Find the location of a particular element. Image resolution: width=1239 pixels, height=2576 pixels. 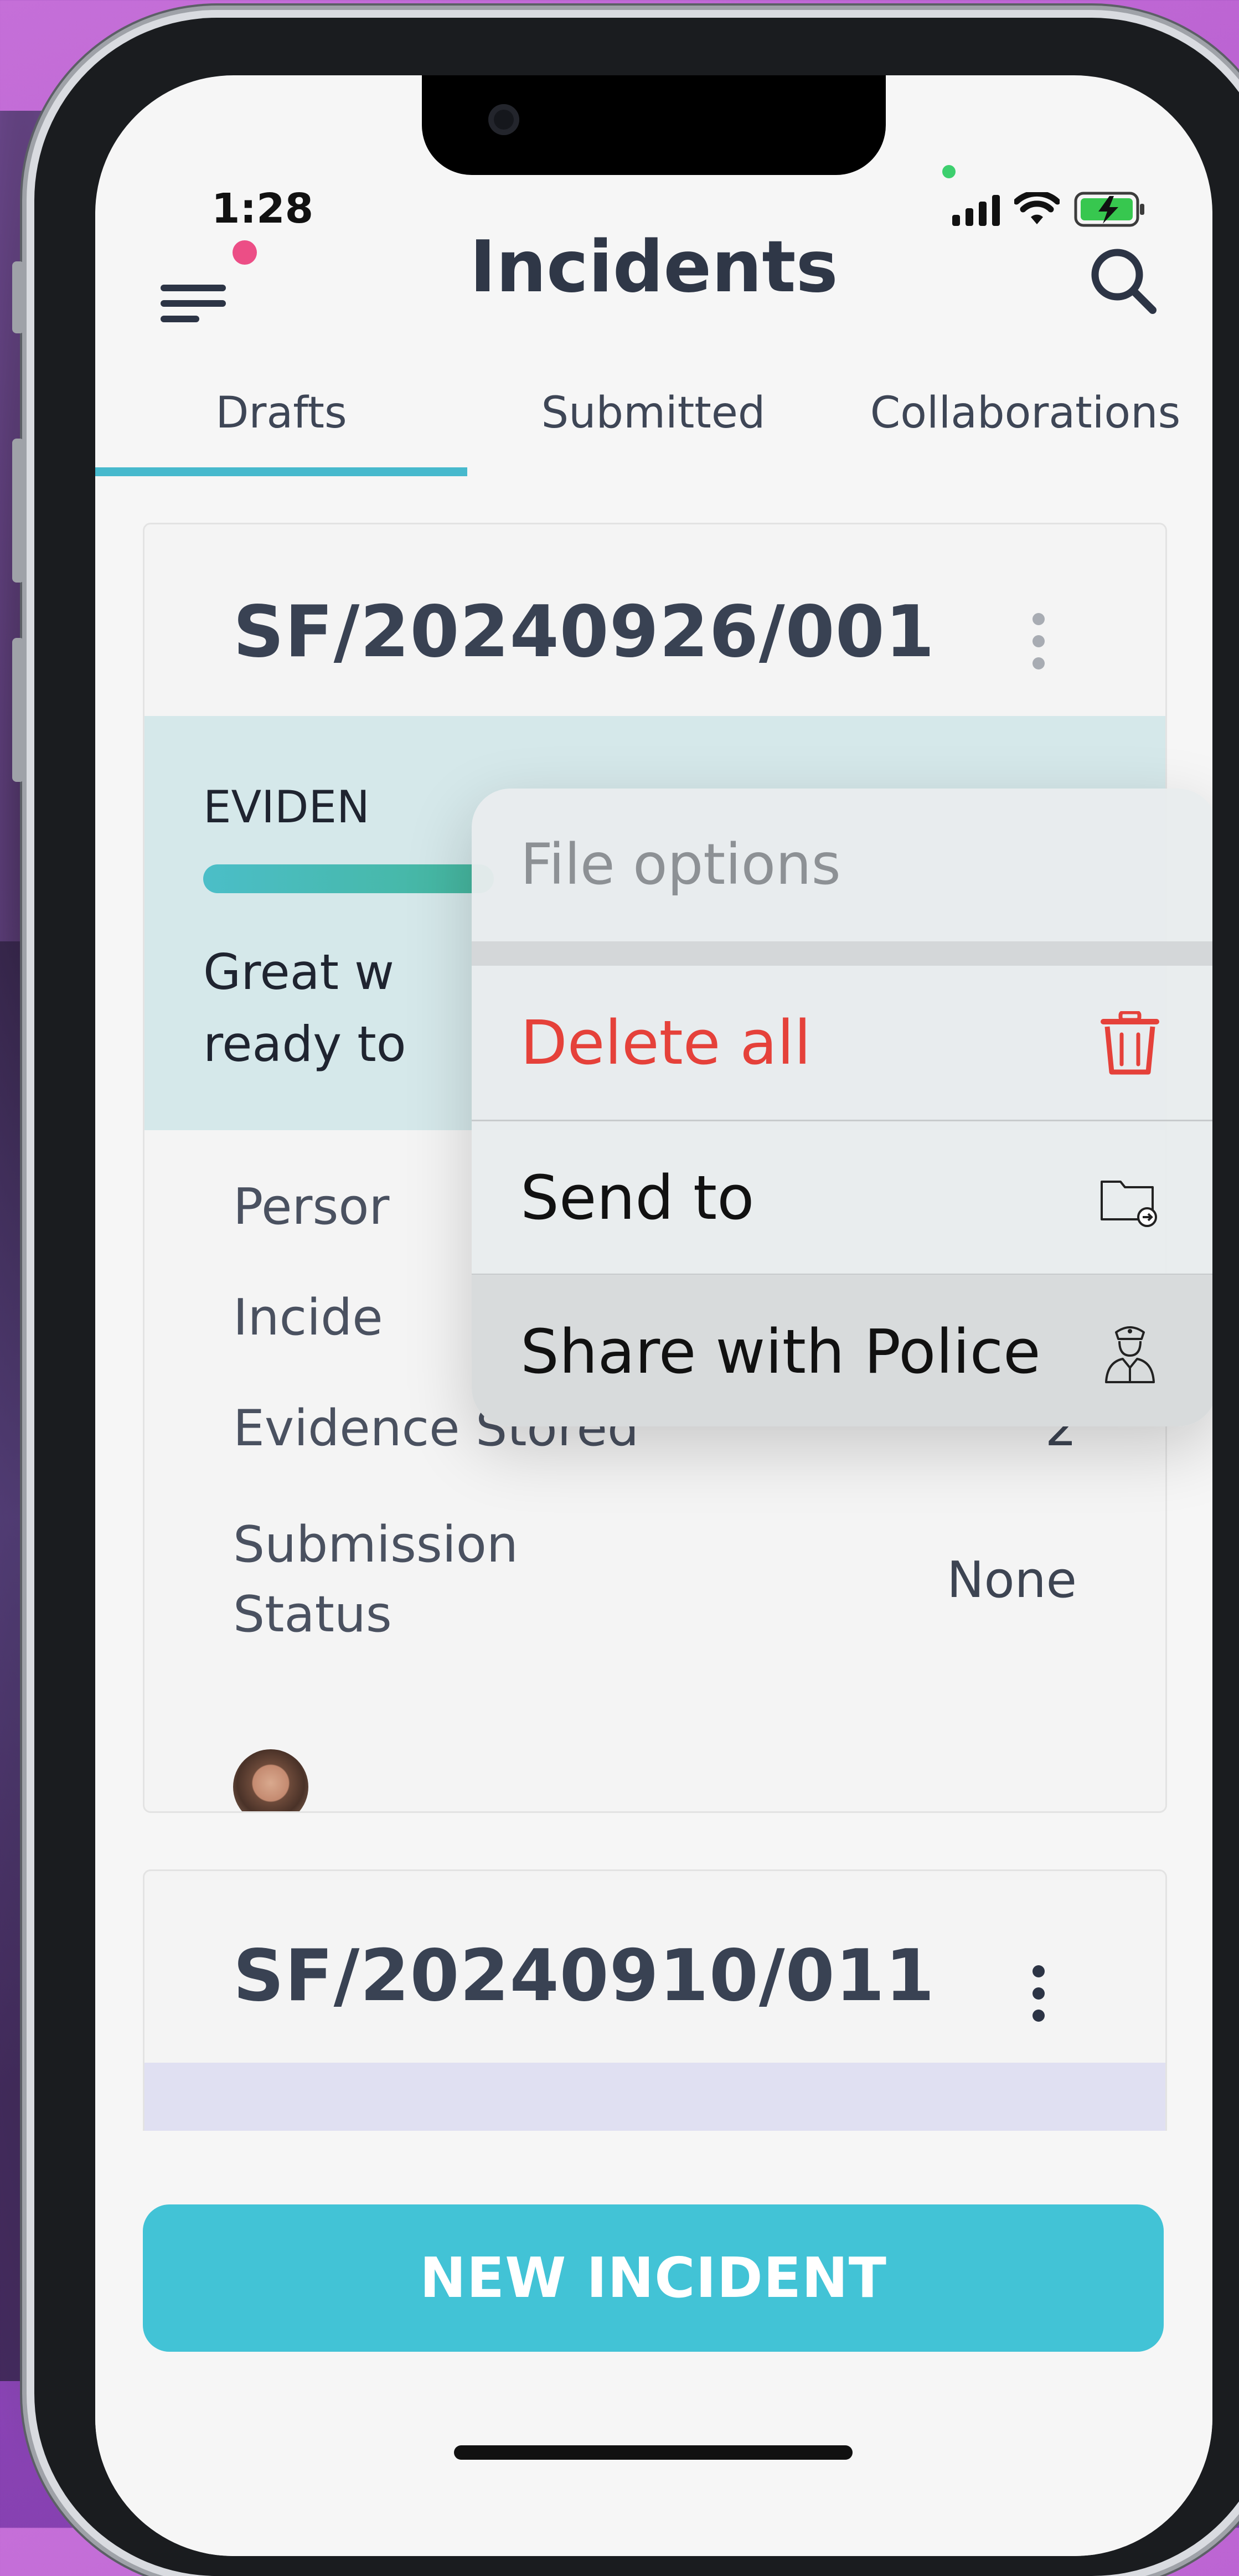

incident-id: SF/20240910/011 is located at coordinates (584, 1976).